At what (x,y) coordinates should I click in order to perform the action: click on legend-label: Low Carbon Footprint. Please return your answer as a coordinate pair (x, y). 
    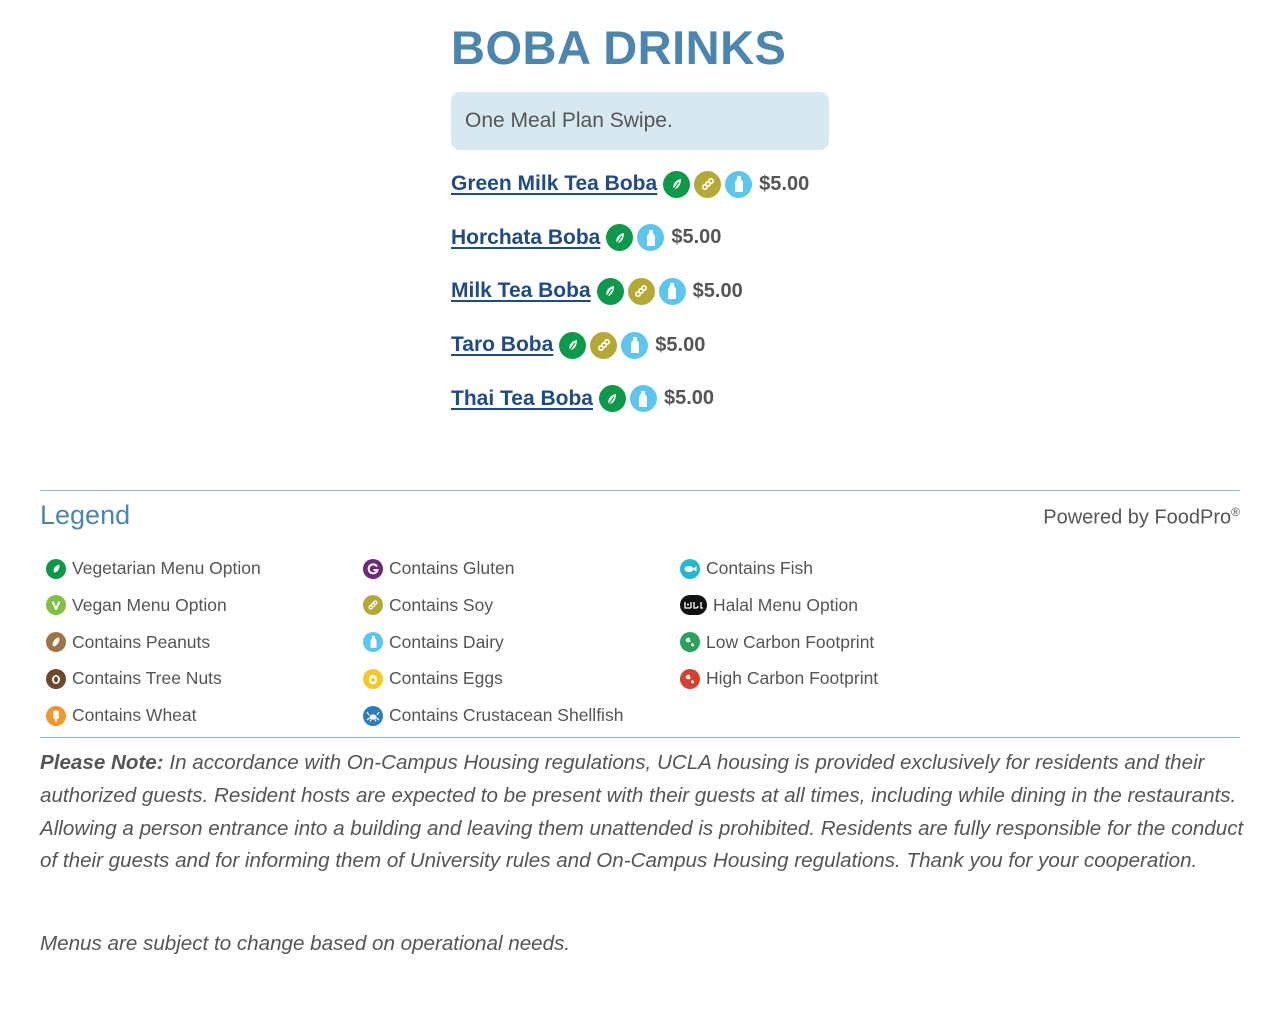
    Looking at the image, I should click on (790, 641).